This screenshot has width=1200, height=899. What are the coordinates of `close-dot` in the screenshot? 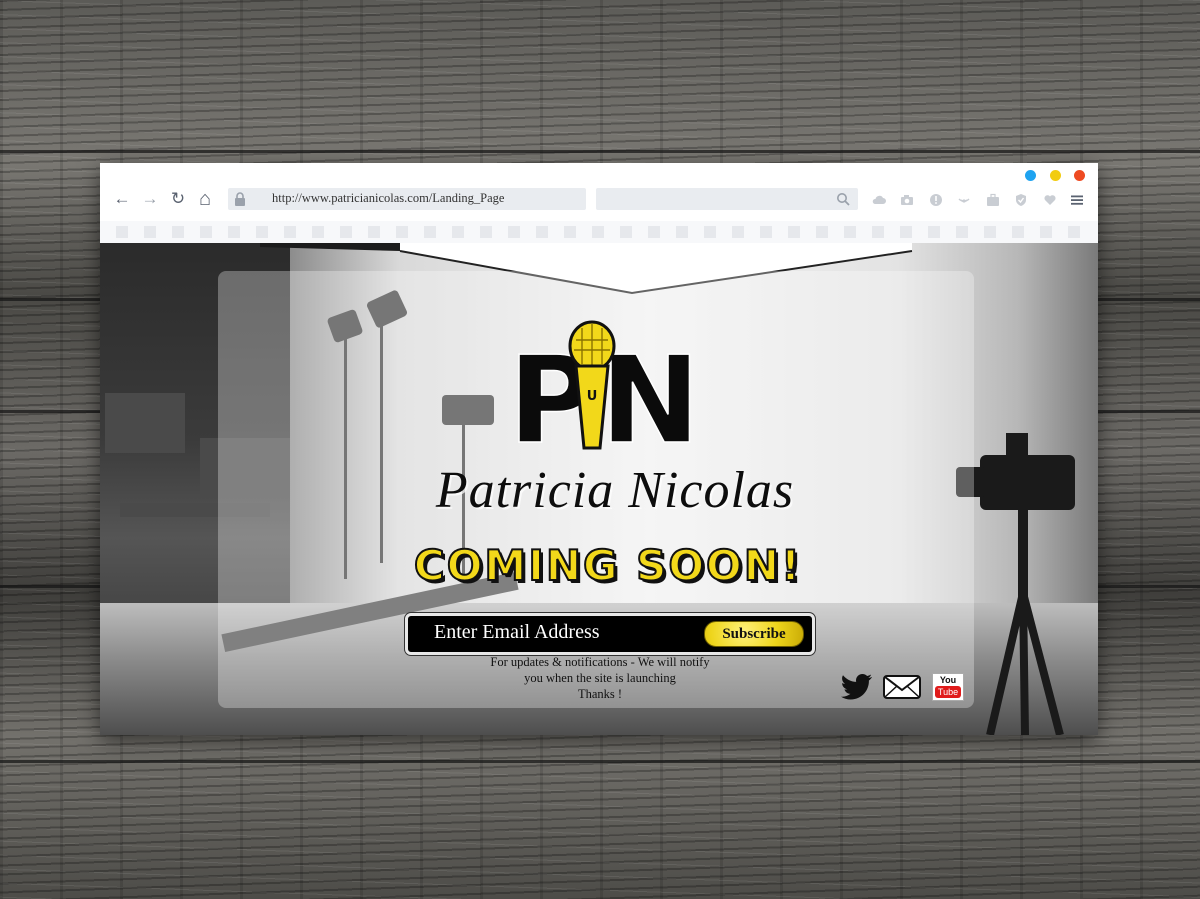 It's located at (1079, 175).